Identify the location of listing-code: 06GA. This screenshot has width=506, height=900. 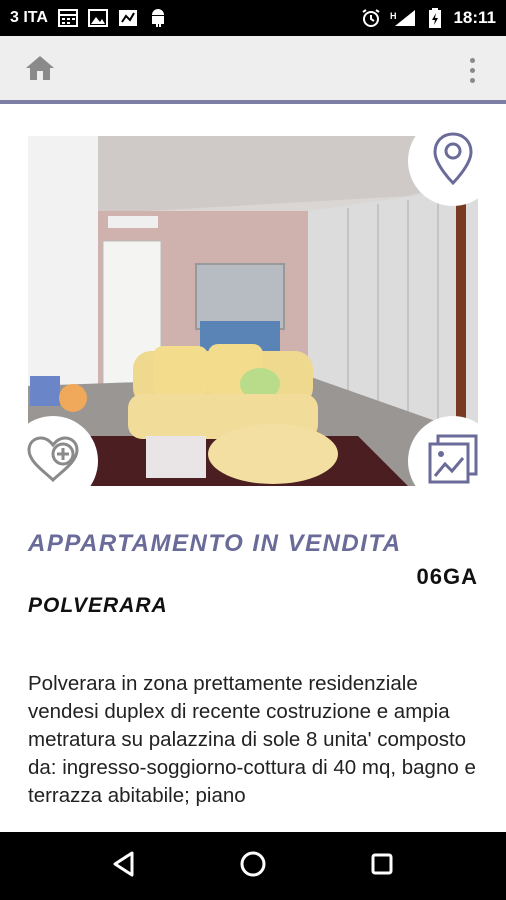
(447, 576).